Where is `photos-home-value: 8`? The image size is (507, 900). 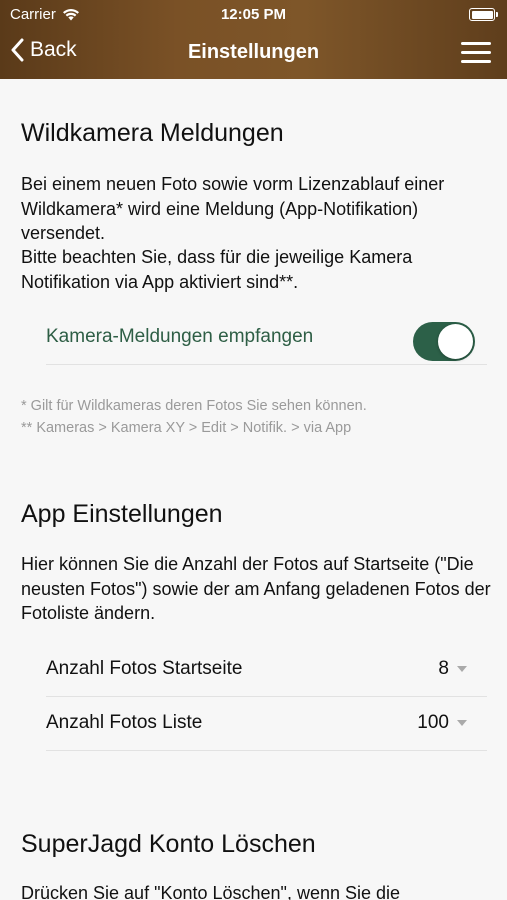
photos-home-value: 8 is located at coordinates (443, 668).